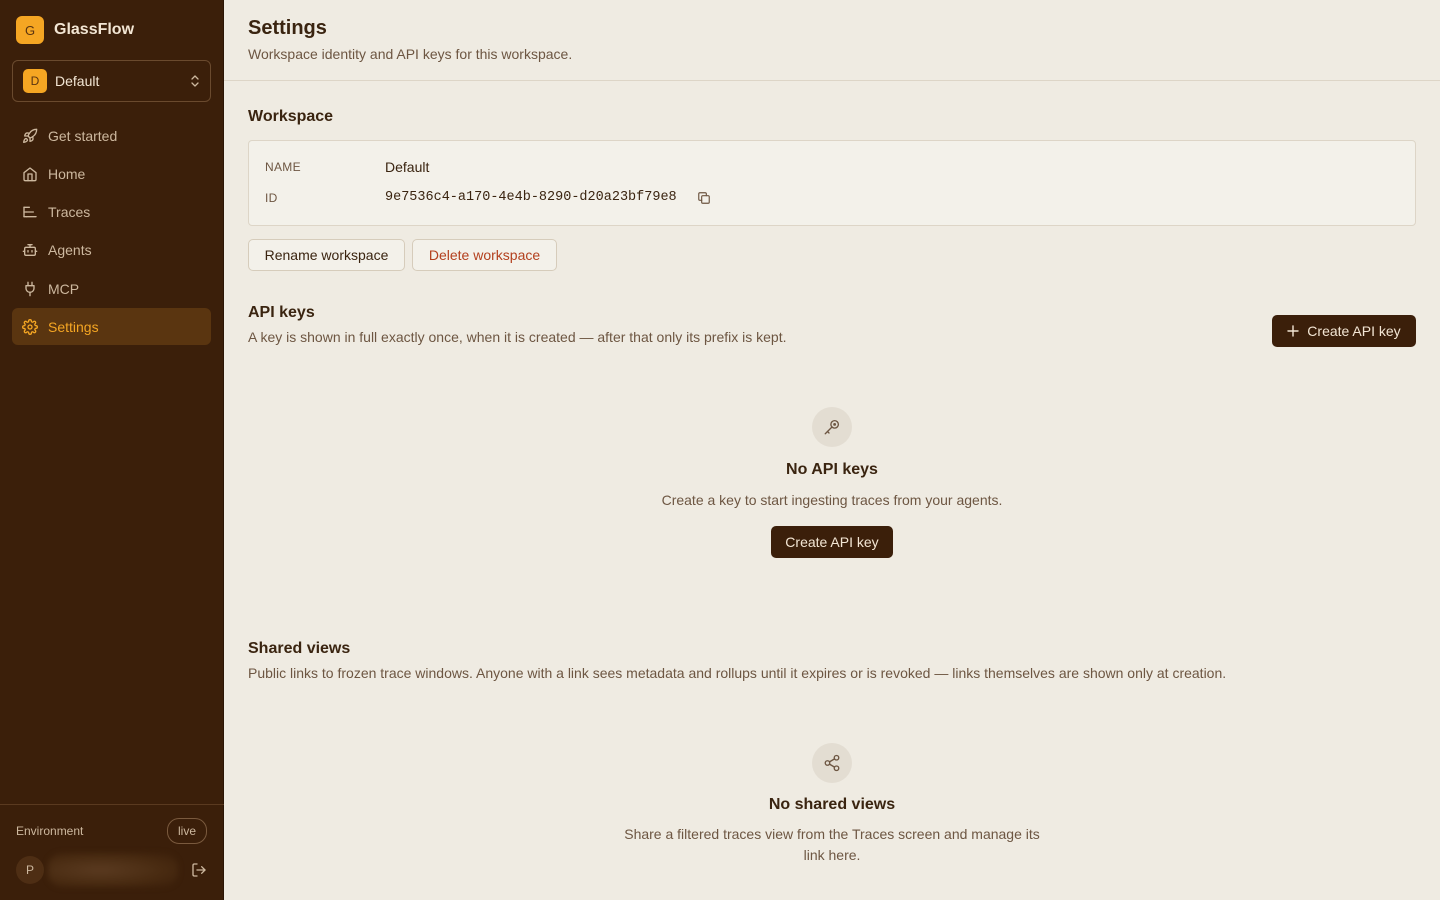 This screenshot has width=1440, height=900. What do you see at coordinates (271, 198) in the screenshot?
I see `id-label: ID` at bounding box center [271, 198].